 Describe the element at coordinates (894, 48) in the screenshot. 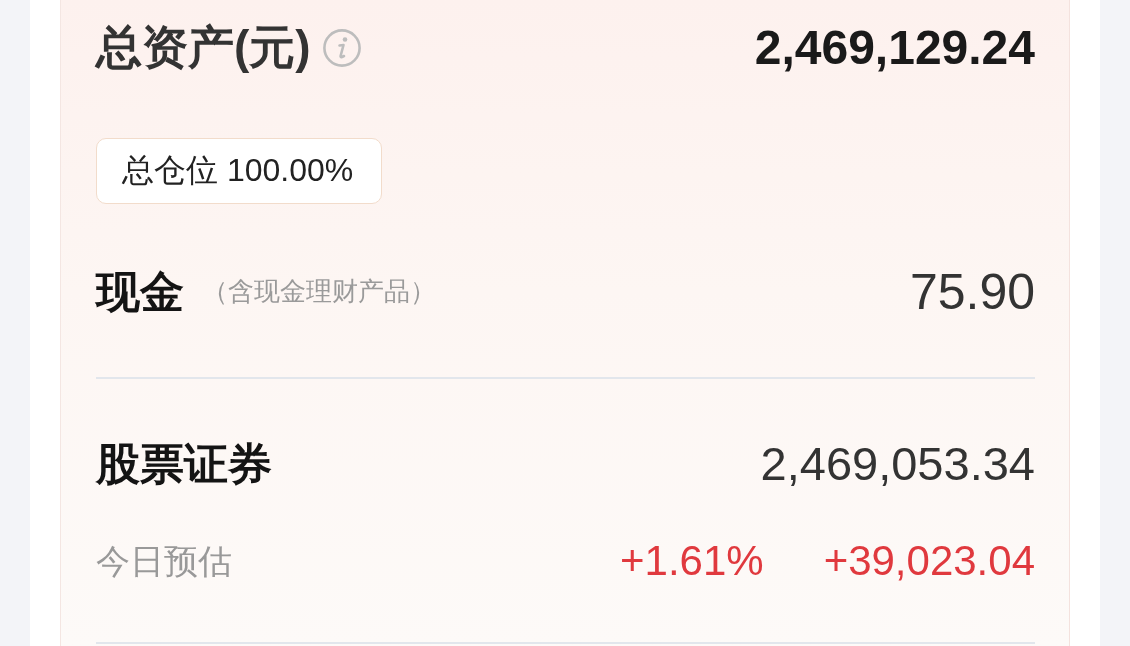

I see `total-assets-value: 2,469,129.24` at that location.